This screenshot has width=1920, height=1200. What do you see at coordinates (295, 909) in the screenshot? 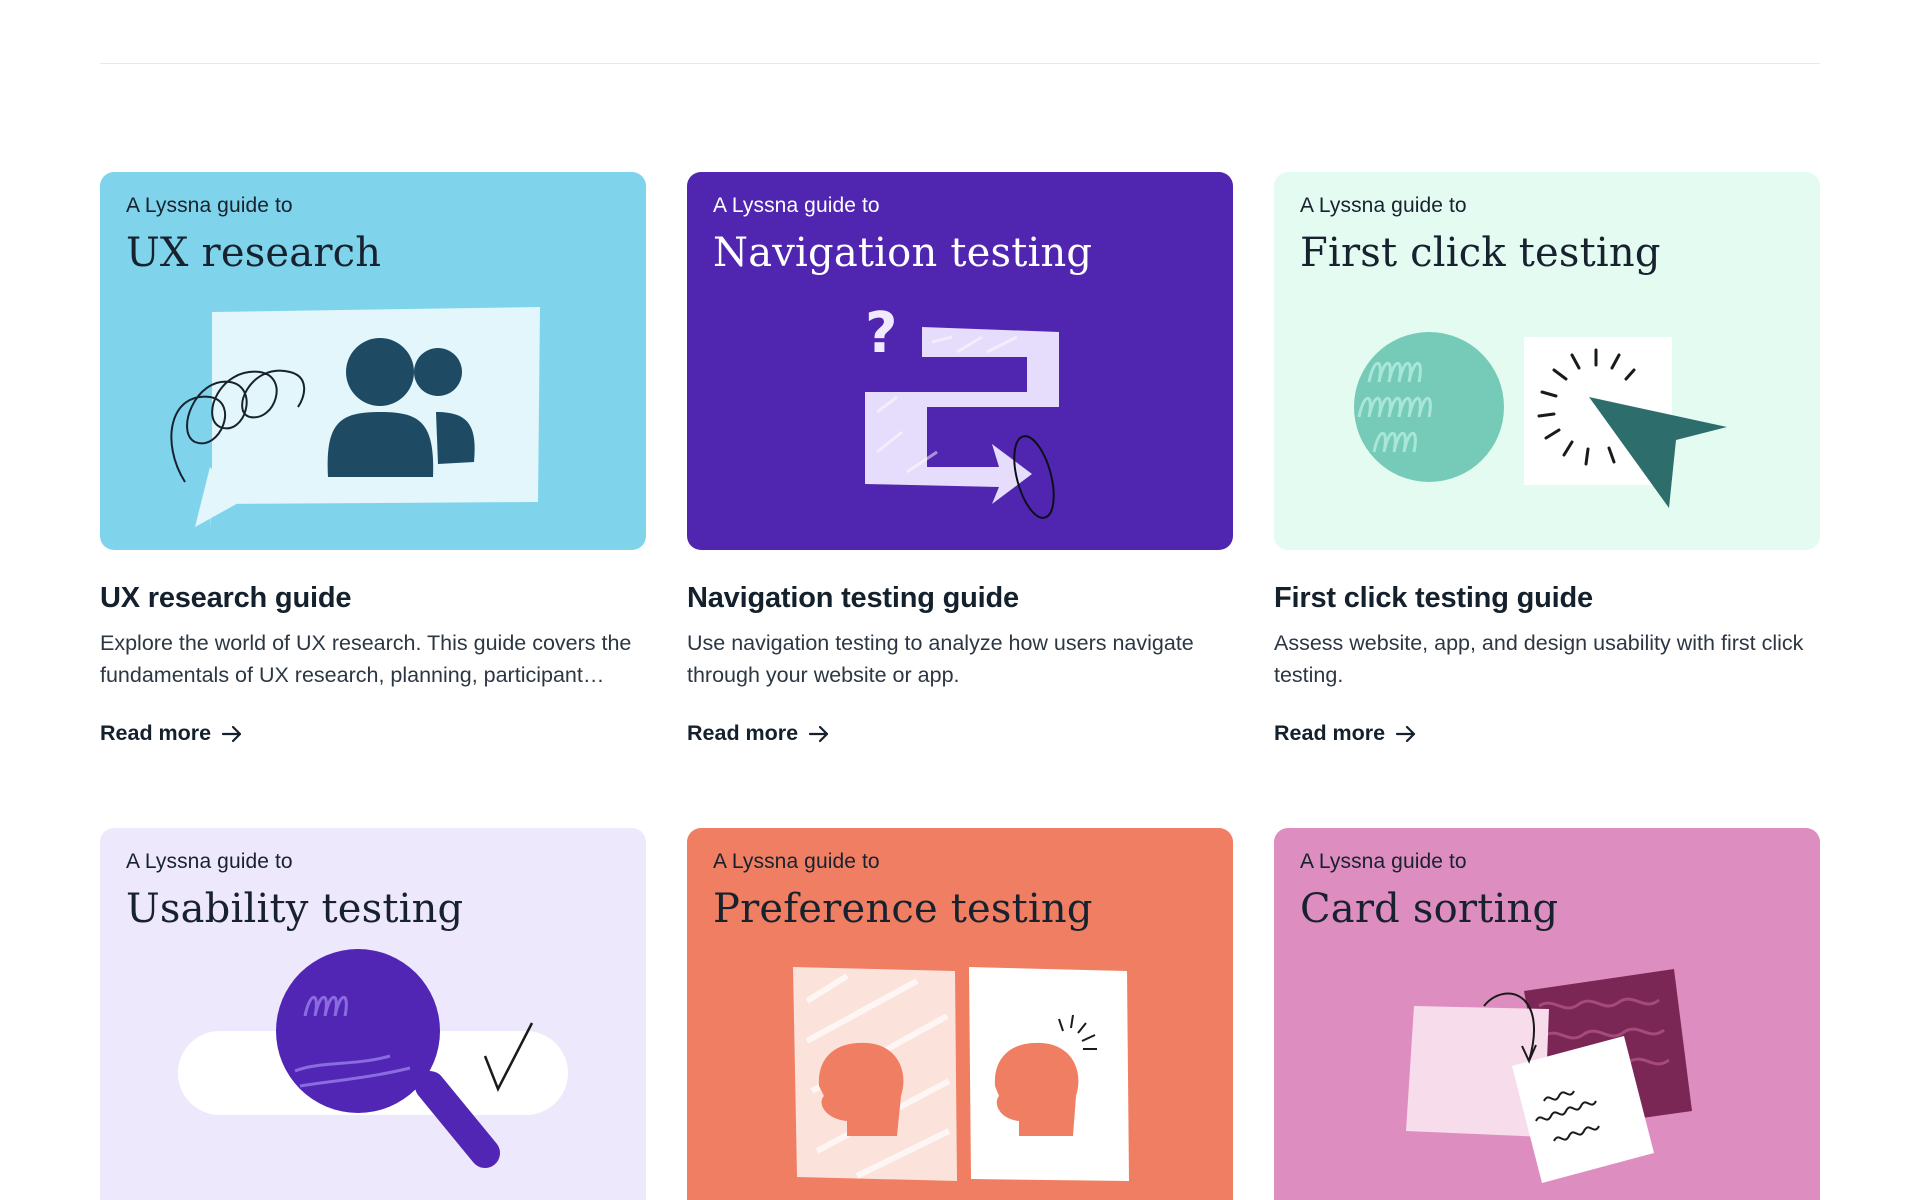
I see `guide-hero-title: Usability testing` at bounding box center [295, 909].